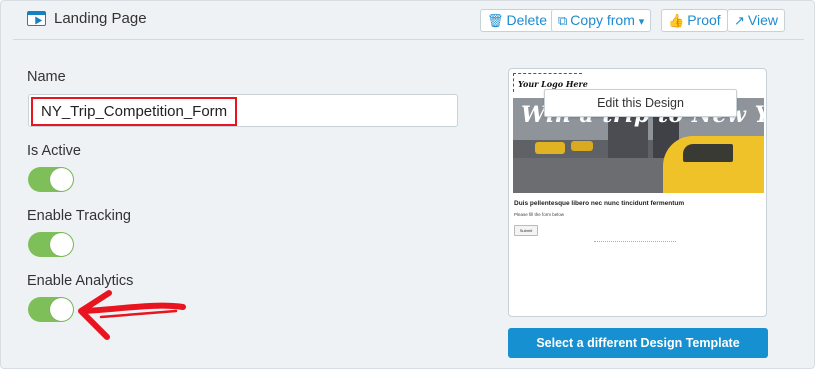  I want to click on copy-icon: ⧉, so click(563, 20).